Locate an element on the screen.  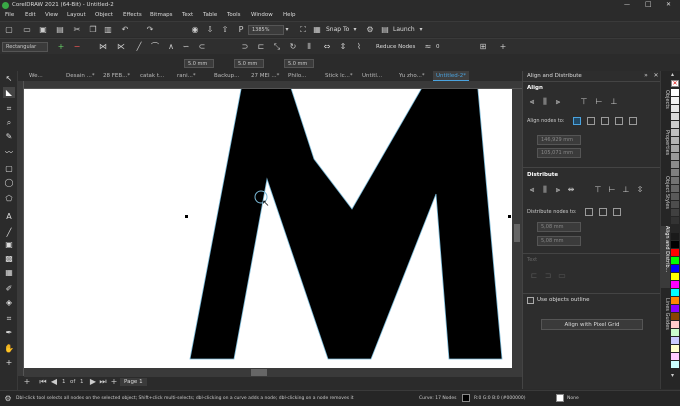
reduce-nodes-button: Reduce Nodes is located at coordinates (395, 47).